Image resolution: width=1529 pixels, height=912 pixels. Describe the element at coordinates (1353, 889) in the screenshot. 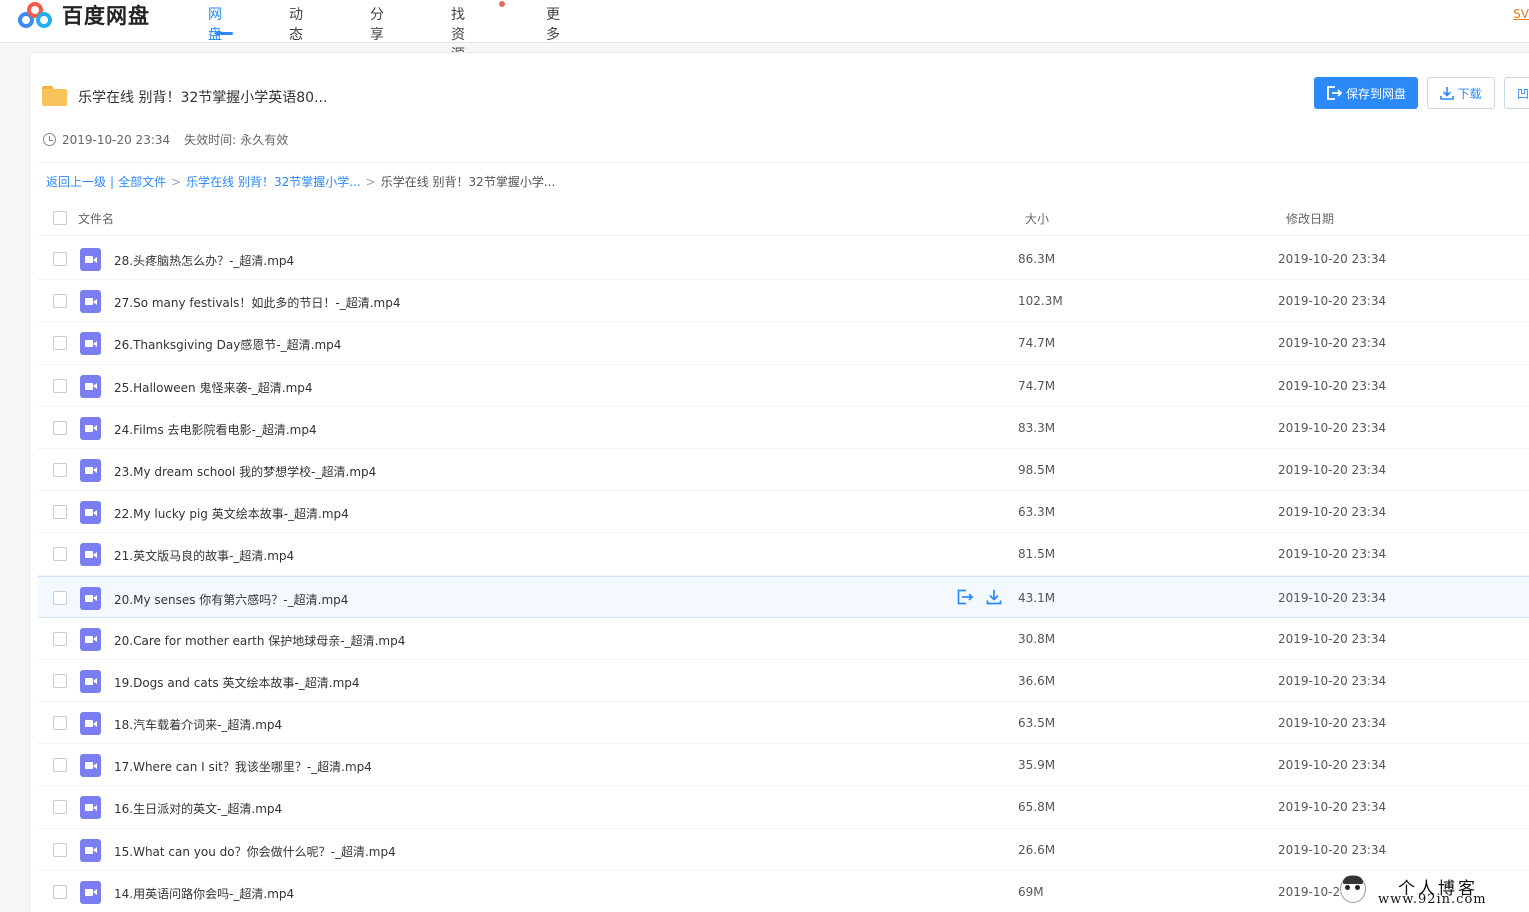

I see `avatar` at that location.